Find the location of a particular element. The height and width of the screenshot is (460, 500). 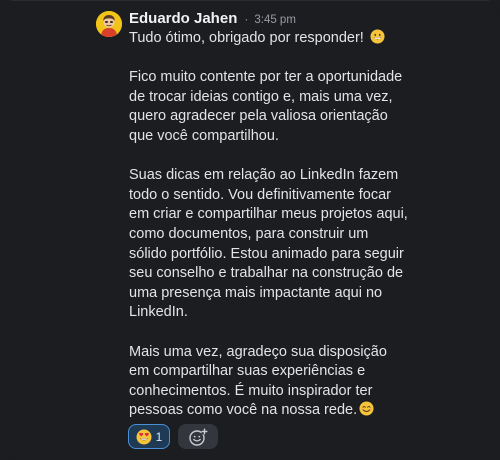

reaction-heart-eyes-button: 1 is located at coordinates (149, 436).